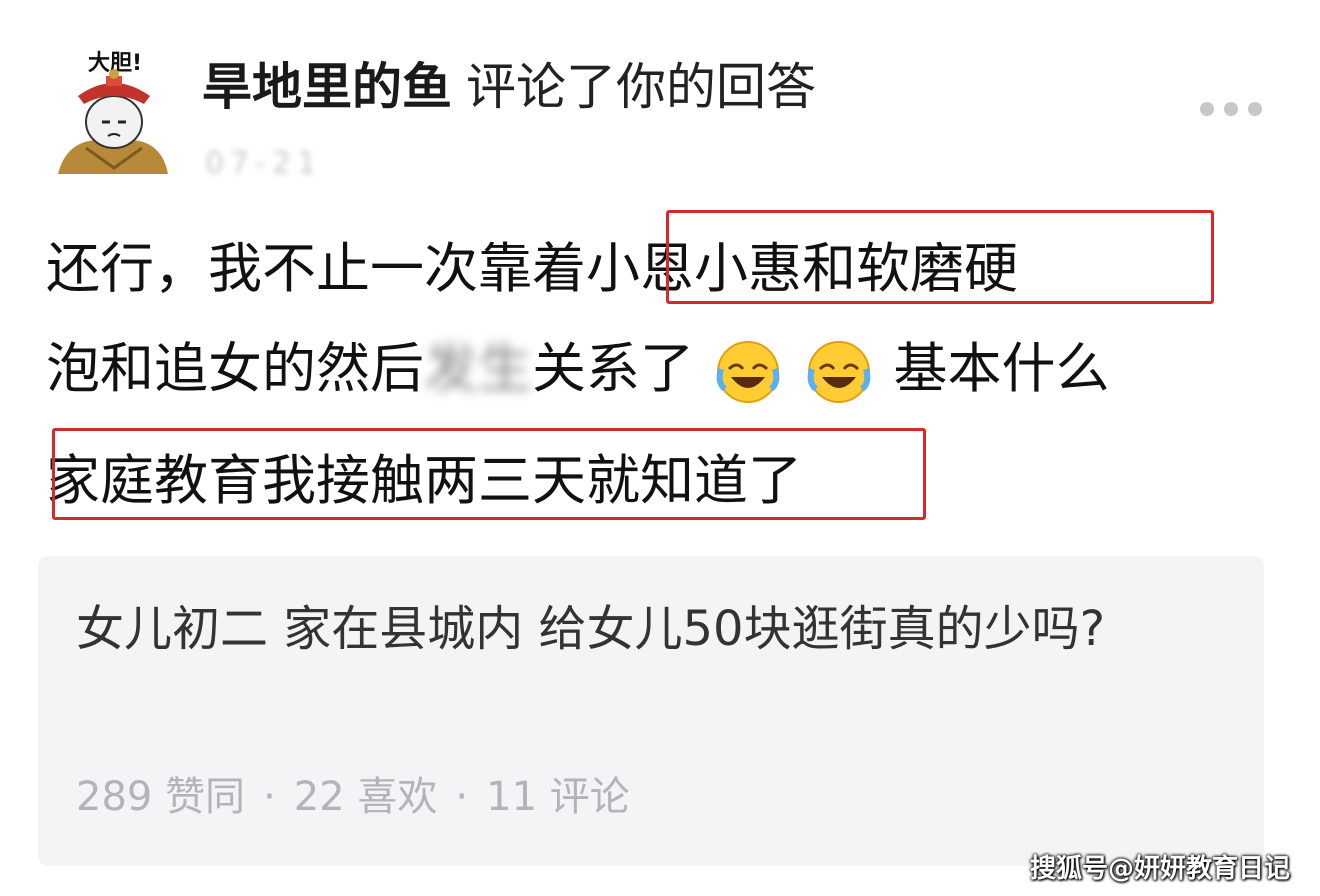  I want to click on comment-text: 基本什么, so click(1001, 368).